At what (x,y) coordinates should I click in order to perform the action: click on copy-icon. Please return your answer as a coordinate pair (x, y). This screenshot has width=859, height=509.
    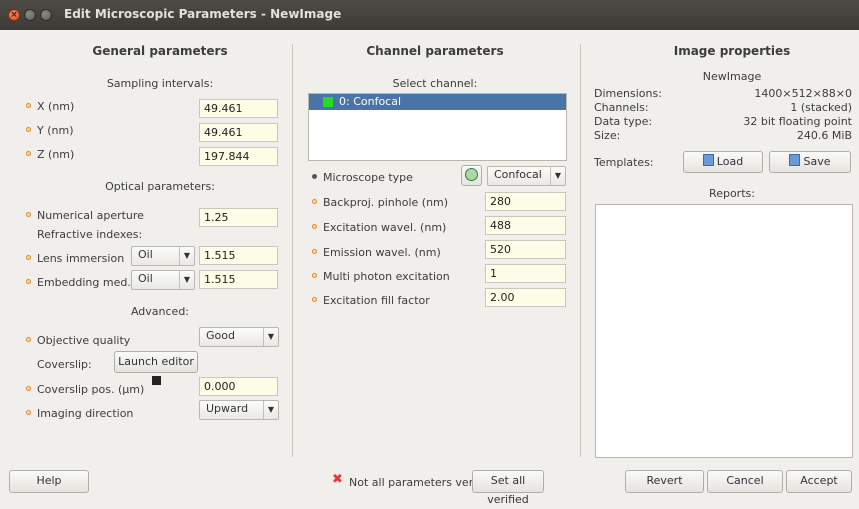
    Looking at the image, I should click on (471, 174).